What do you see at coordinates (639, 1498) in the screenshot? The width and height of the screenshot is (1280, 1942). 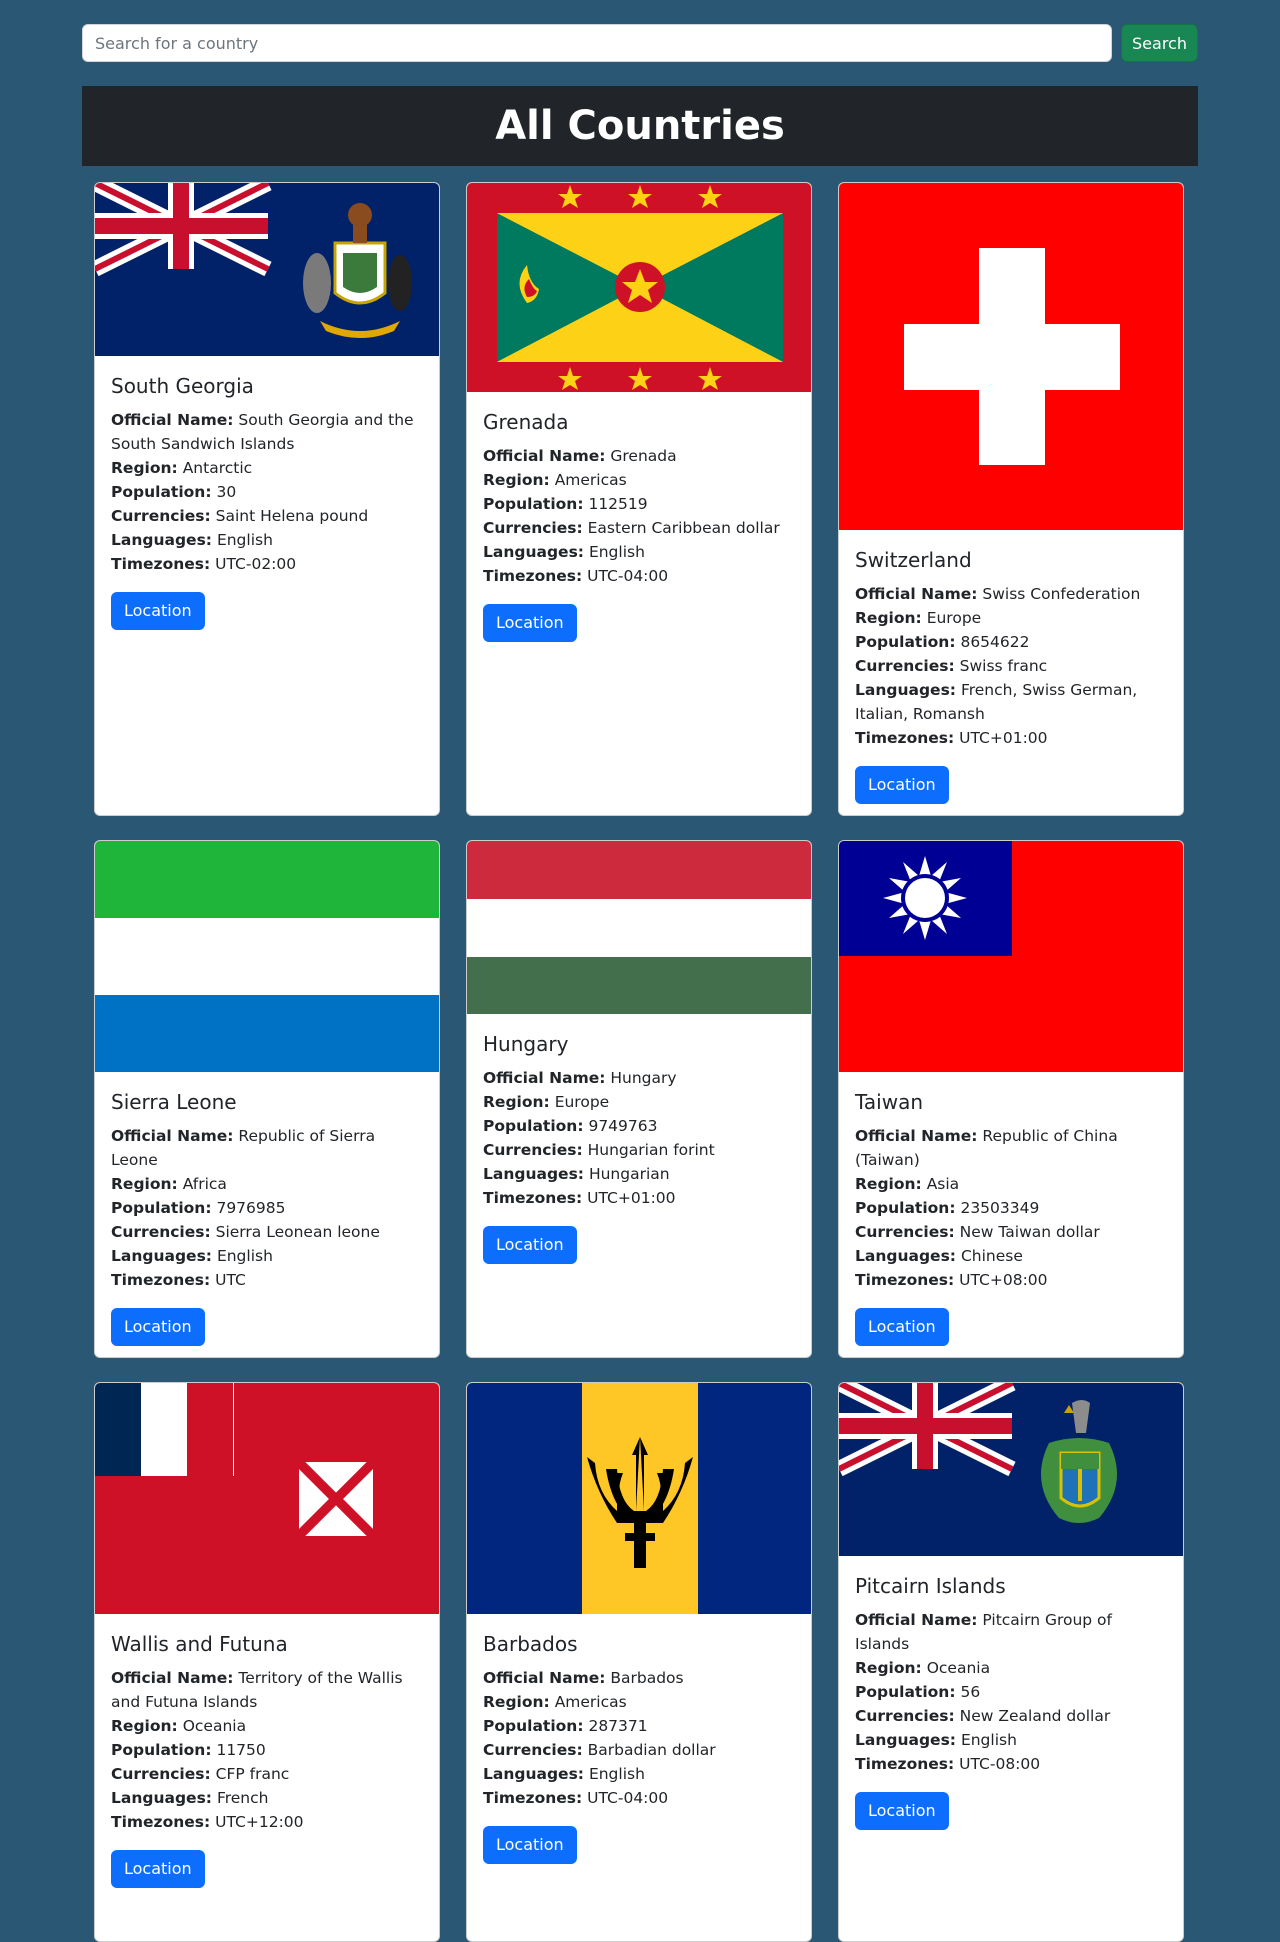 I see `flag-barbados` at bounding box center [639, 1498].